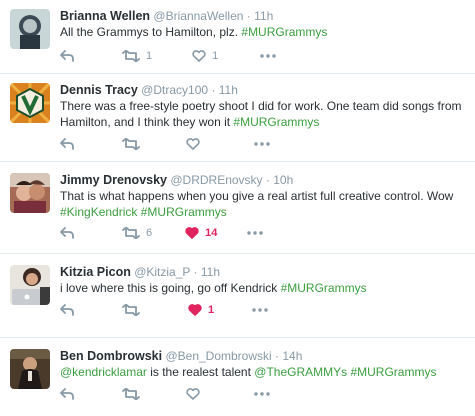 The image size is (475, 416). What do you see at coordinates (216, 180) in the screenshot?
I see `author-handle: @DRDREnovsky` at bounding box center [216, 180].